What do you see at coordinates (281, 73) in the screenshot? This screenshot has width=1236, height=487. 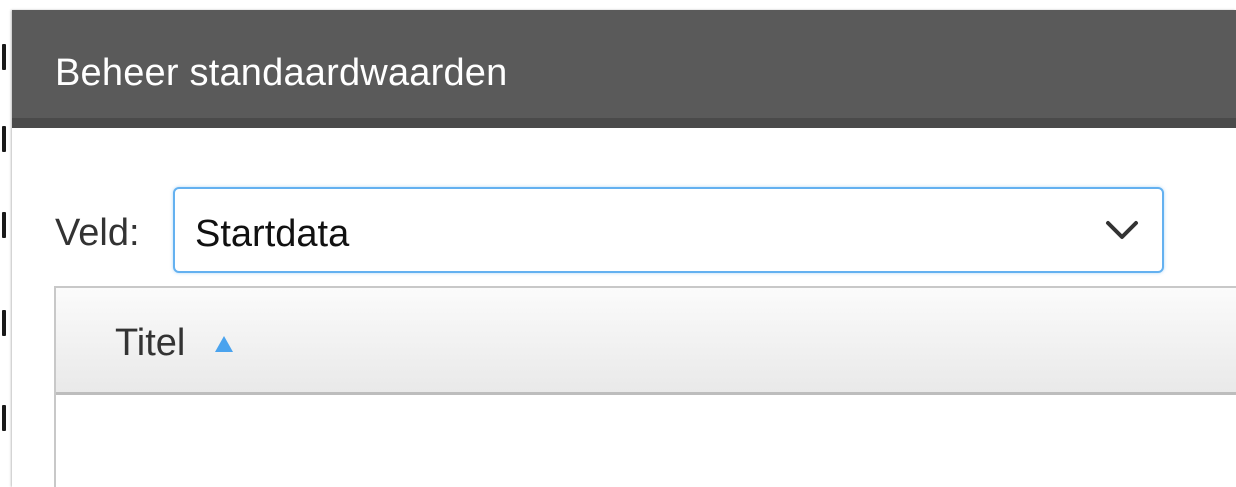 I see `dialog-title: Beheer standaardwaarden` at bounding box center [281, 73].